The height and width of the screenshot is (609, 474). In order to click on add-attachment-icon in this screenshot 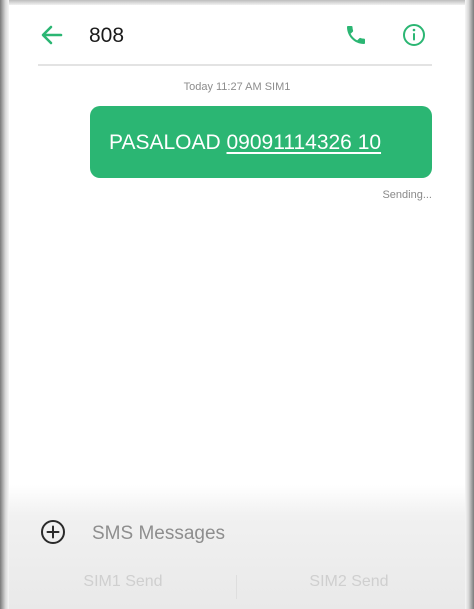, I will do `click(53, 532)`.